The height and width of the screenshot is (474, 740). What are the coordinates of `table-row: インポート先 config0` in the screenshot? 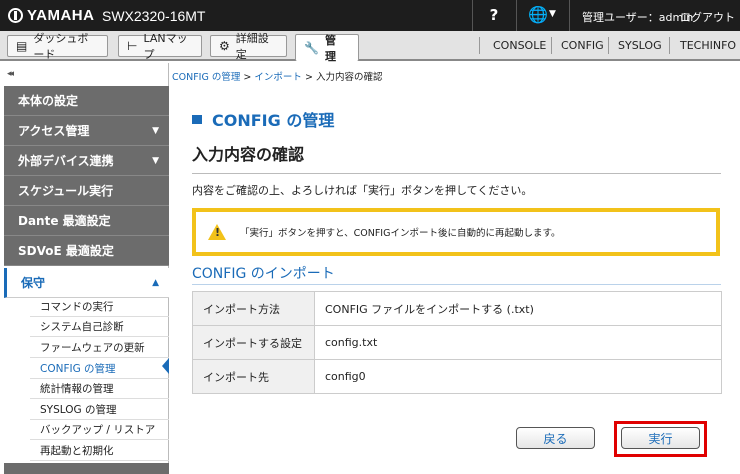 It's located at (457, 376).